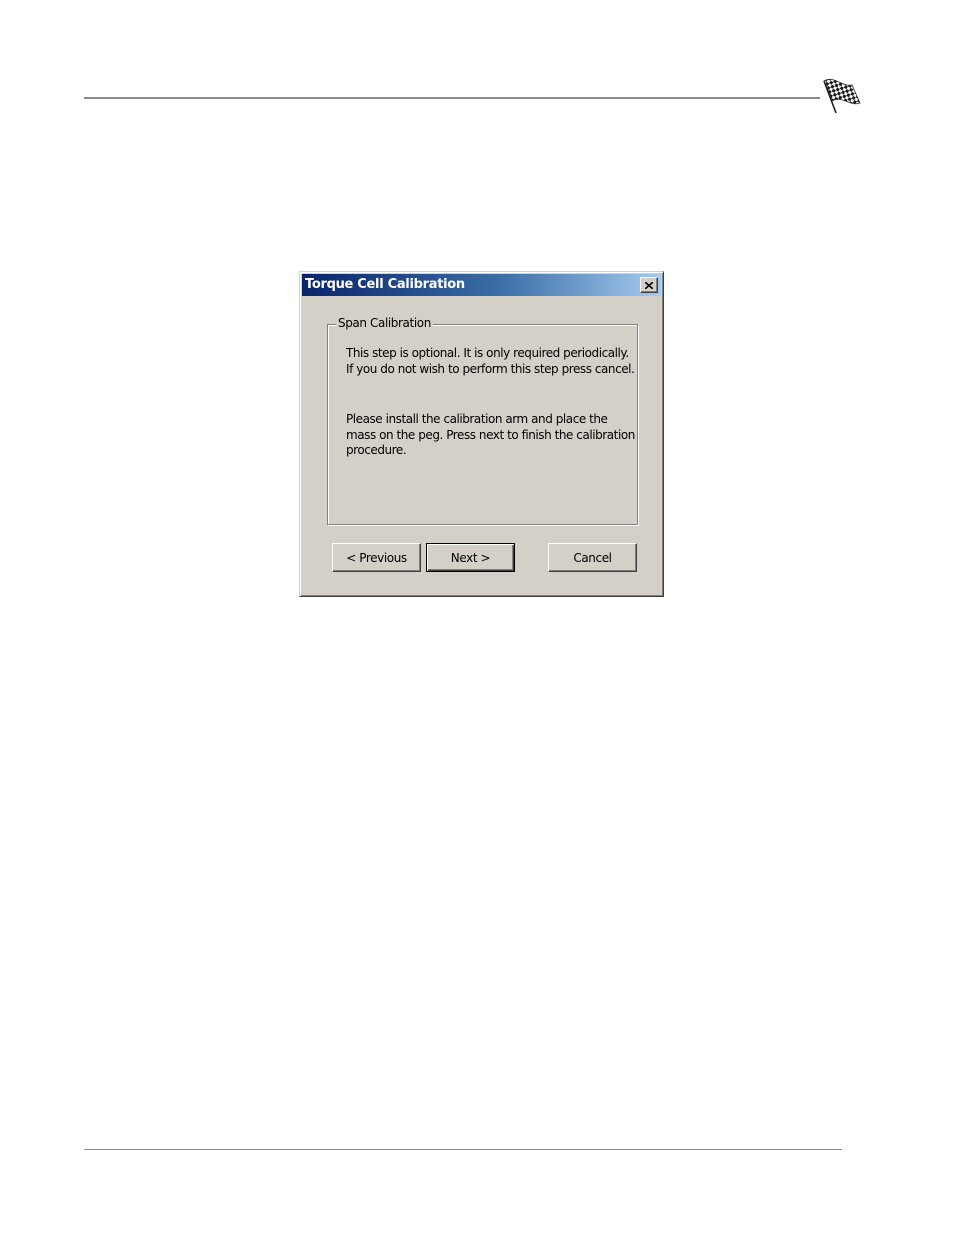 The height and width of the screenshot is (1235, 954). Describe the element at coordinates (842, 96) in the screenshot. I see `checkered-flag-icon` at that location.